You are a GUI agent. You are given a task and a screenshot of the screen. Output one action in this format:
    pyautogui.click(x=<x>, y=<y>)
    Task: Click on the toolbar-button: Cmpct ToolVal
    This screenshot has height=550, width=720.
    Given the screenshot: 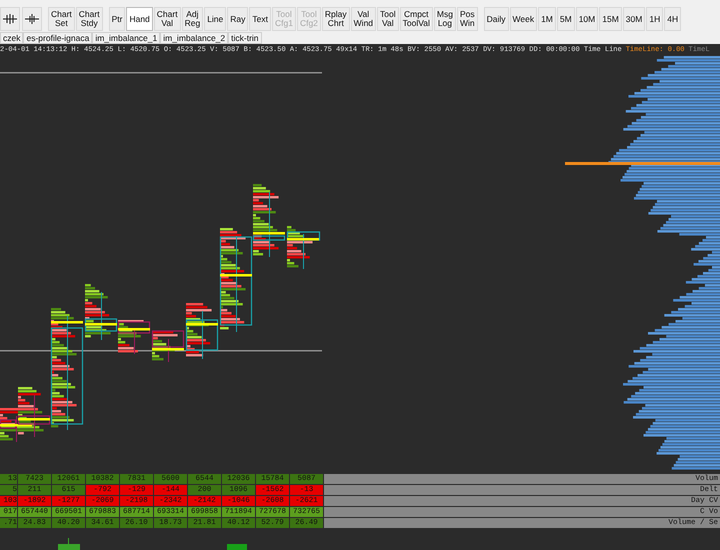 What is the action you would take?
    pyautogui.click(x=416, y=19)
    